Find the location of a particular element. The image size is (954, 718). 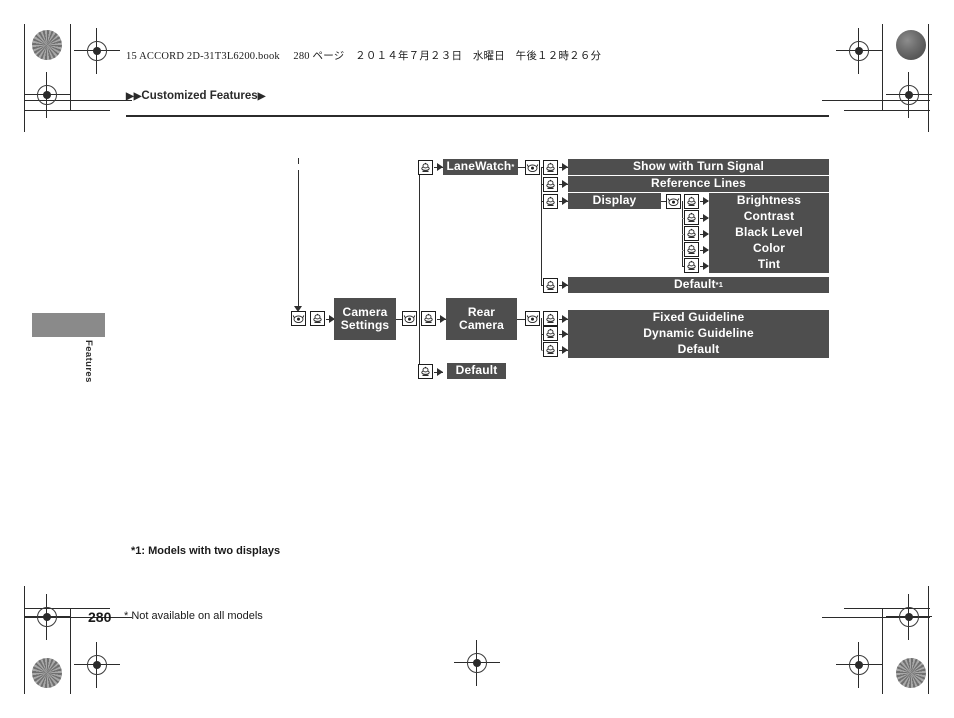

node-tint: Tint is located at coordinates (769, 265).